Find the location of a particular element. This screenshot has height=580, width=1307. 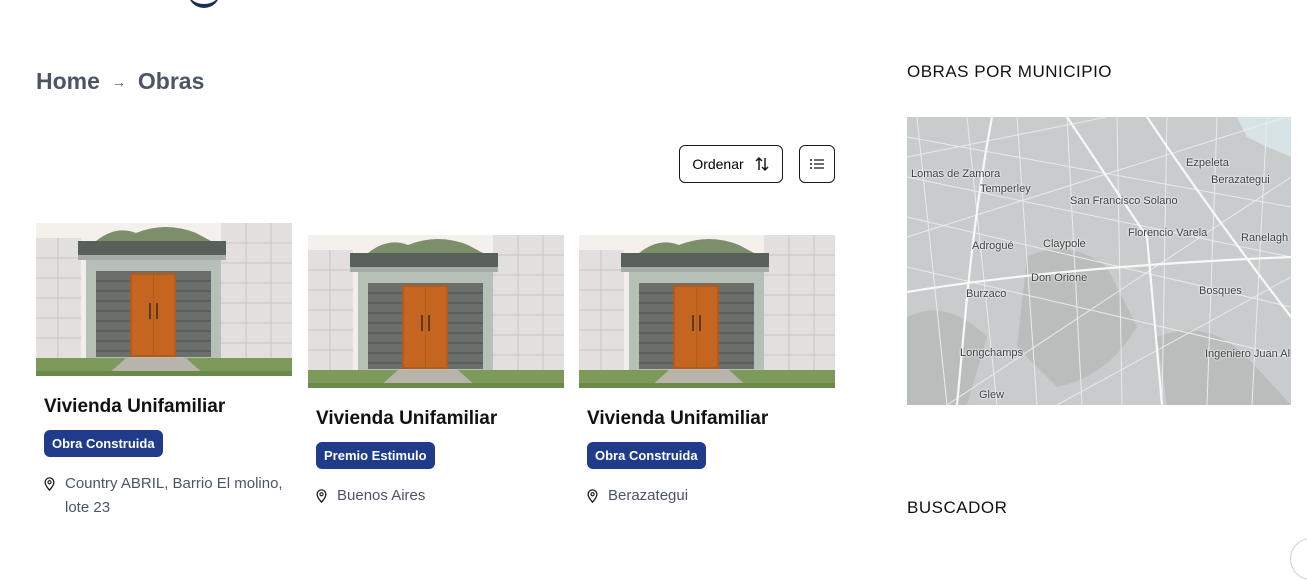

location-text: Country ABRIL, Barrio El molino, lote 23 is located at coordinates (174, 495).